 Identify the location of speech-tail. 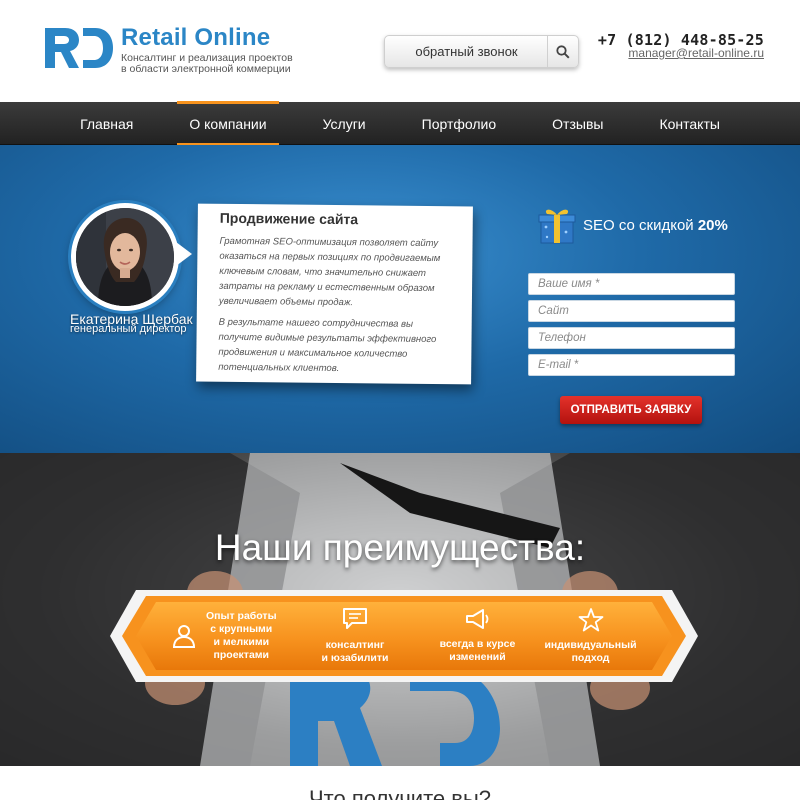
(184, 254).